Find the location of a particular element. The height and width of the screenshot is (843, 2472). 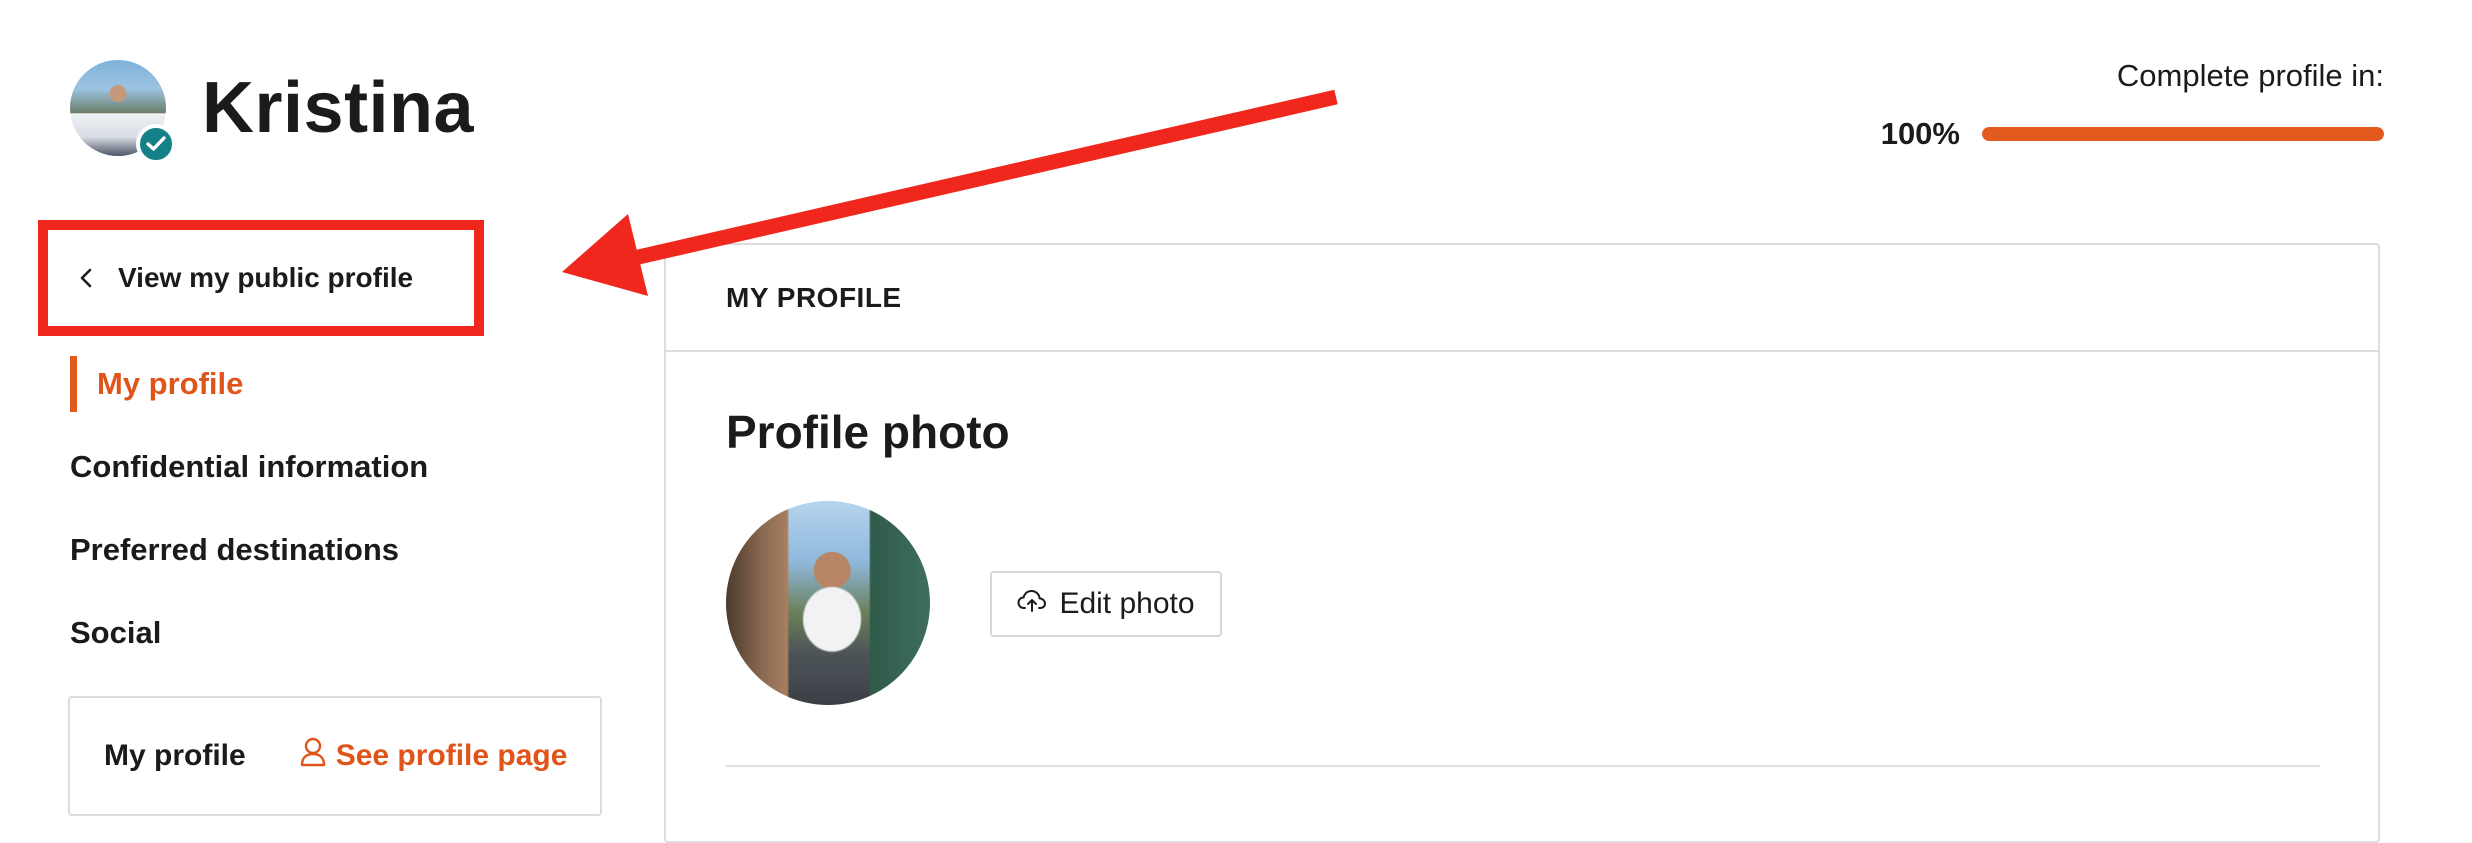

sidebar-item-social: Social is located at coordinates (249, 633).